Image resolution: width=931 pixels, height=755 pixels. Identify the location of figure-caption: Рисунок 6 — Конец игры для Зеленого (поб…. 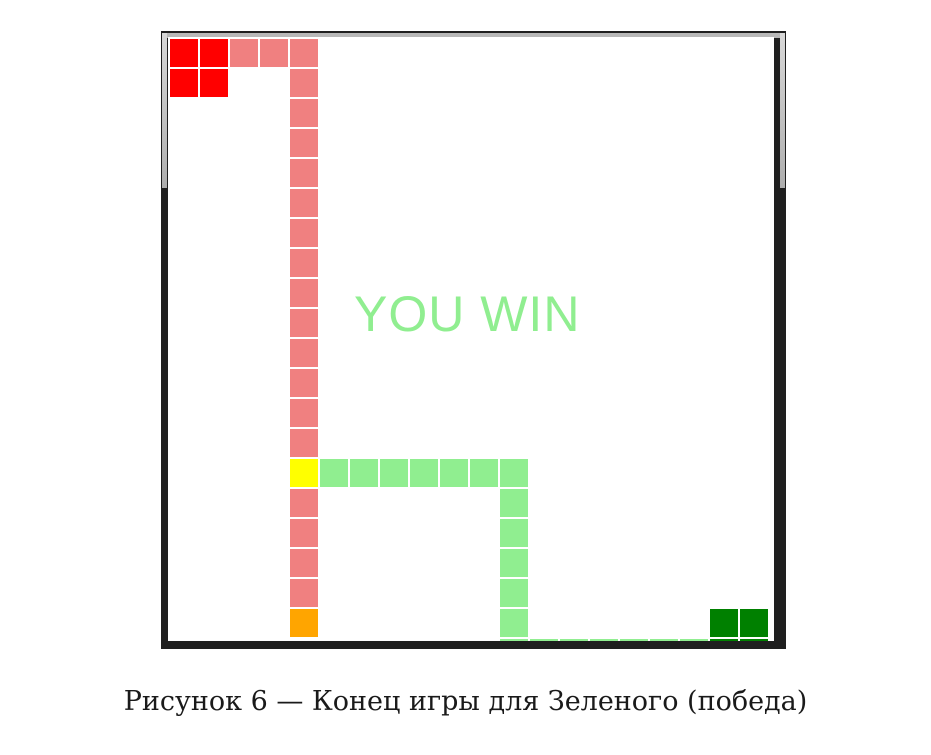
(465, 701).